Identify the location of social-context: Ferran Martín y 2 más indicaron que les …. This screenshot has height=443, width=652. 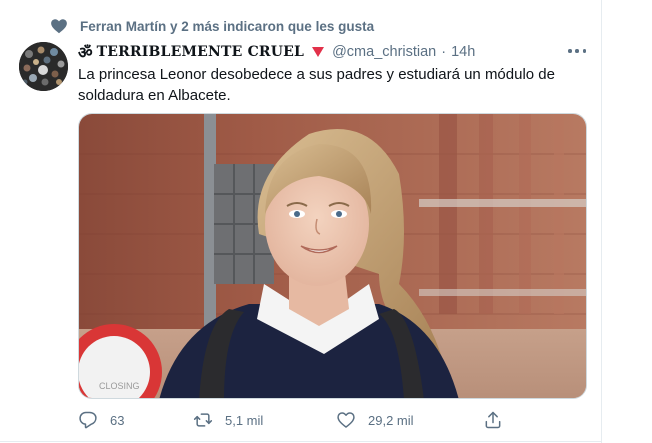
(212, 26).